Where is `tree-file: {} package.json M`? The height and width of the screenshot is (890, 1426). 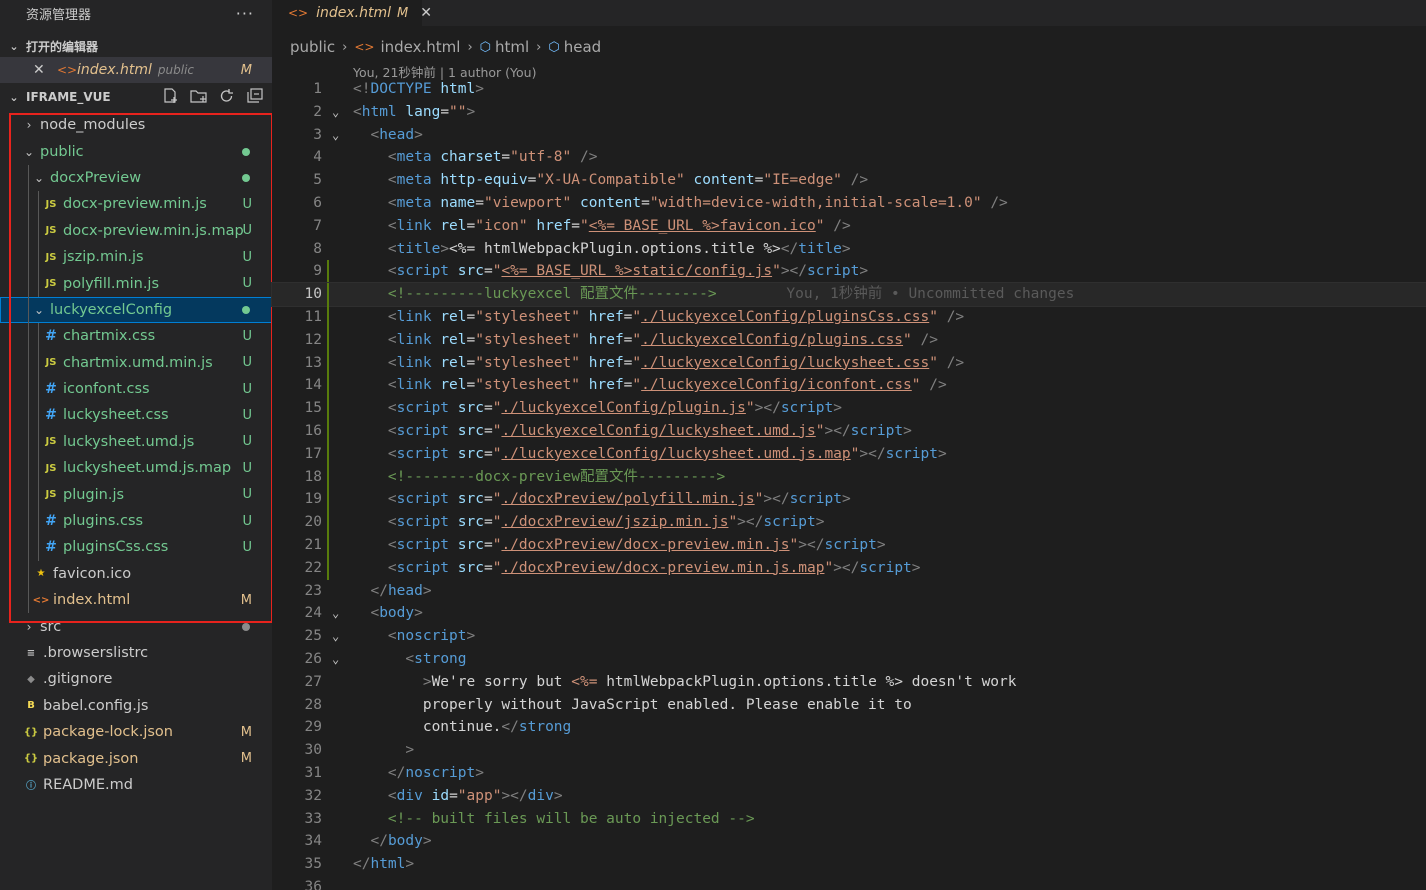 tree-file: {} package.json M is located at coordinates (136, 758).